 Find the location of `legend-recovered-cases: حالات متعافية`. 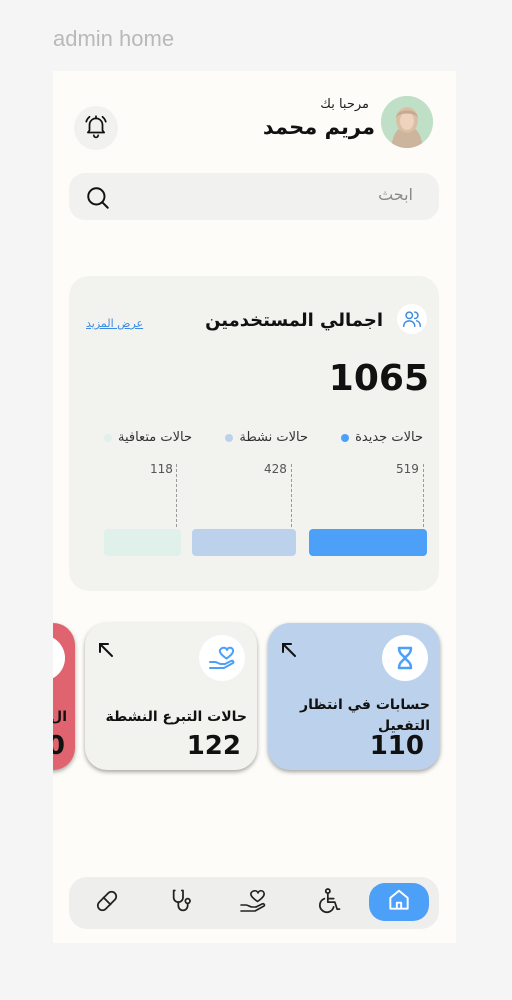

legend-recovered-cases: حالات متعافية is located at coordinates (147, 437).